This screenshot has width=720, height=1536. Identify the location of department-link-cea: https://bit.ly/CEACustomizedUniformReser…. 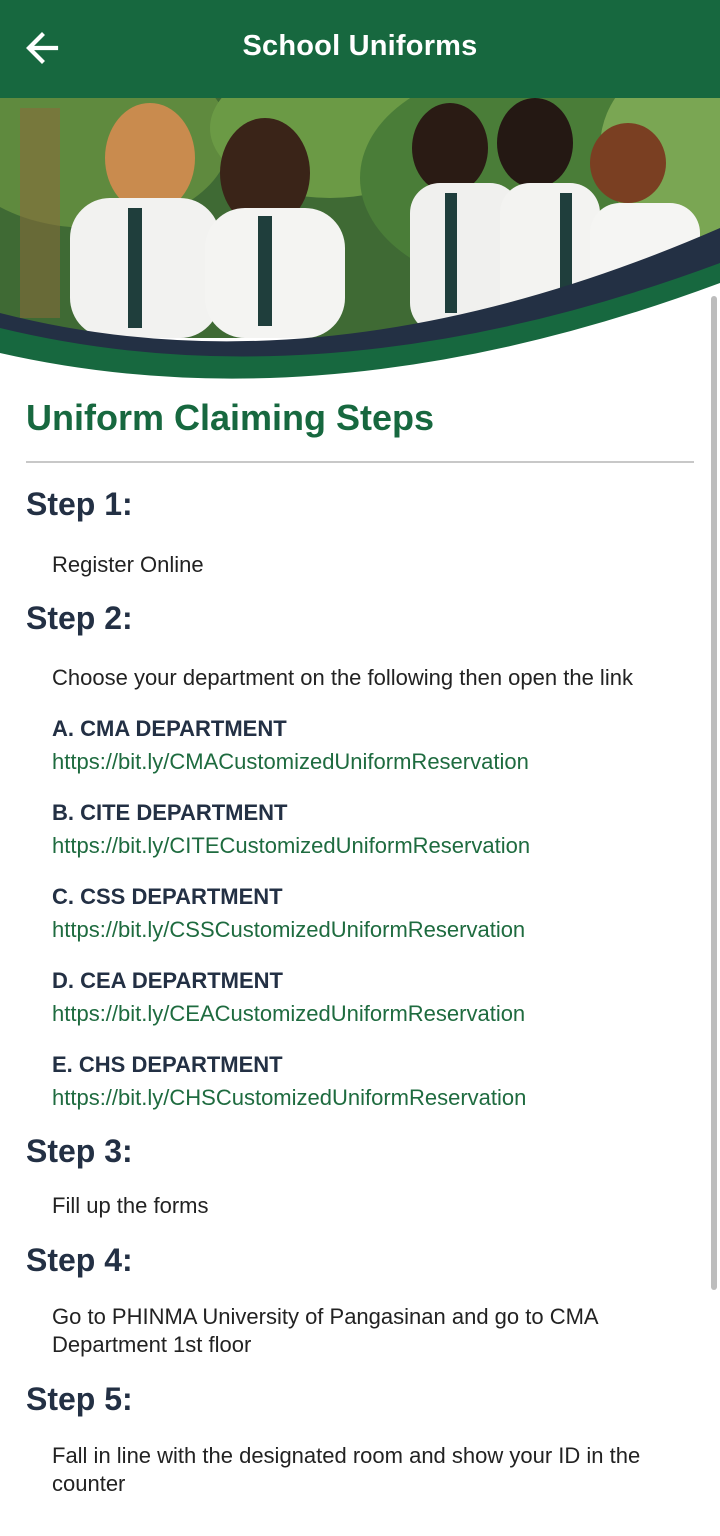
(373, 1014).